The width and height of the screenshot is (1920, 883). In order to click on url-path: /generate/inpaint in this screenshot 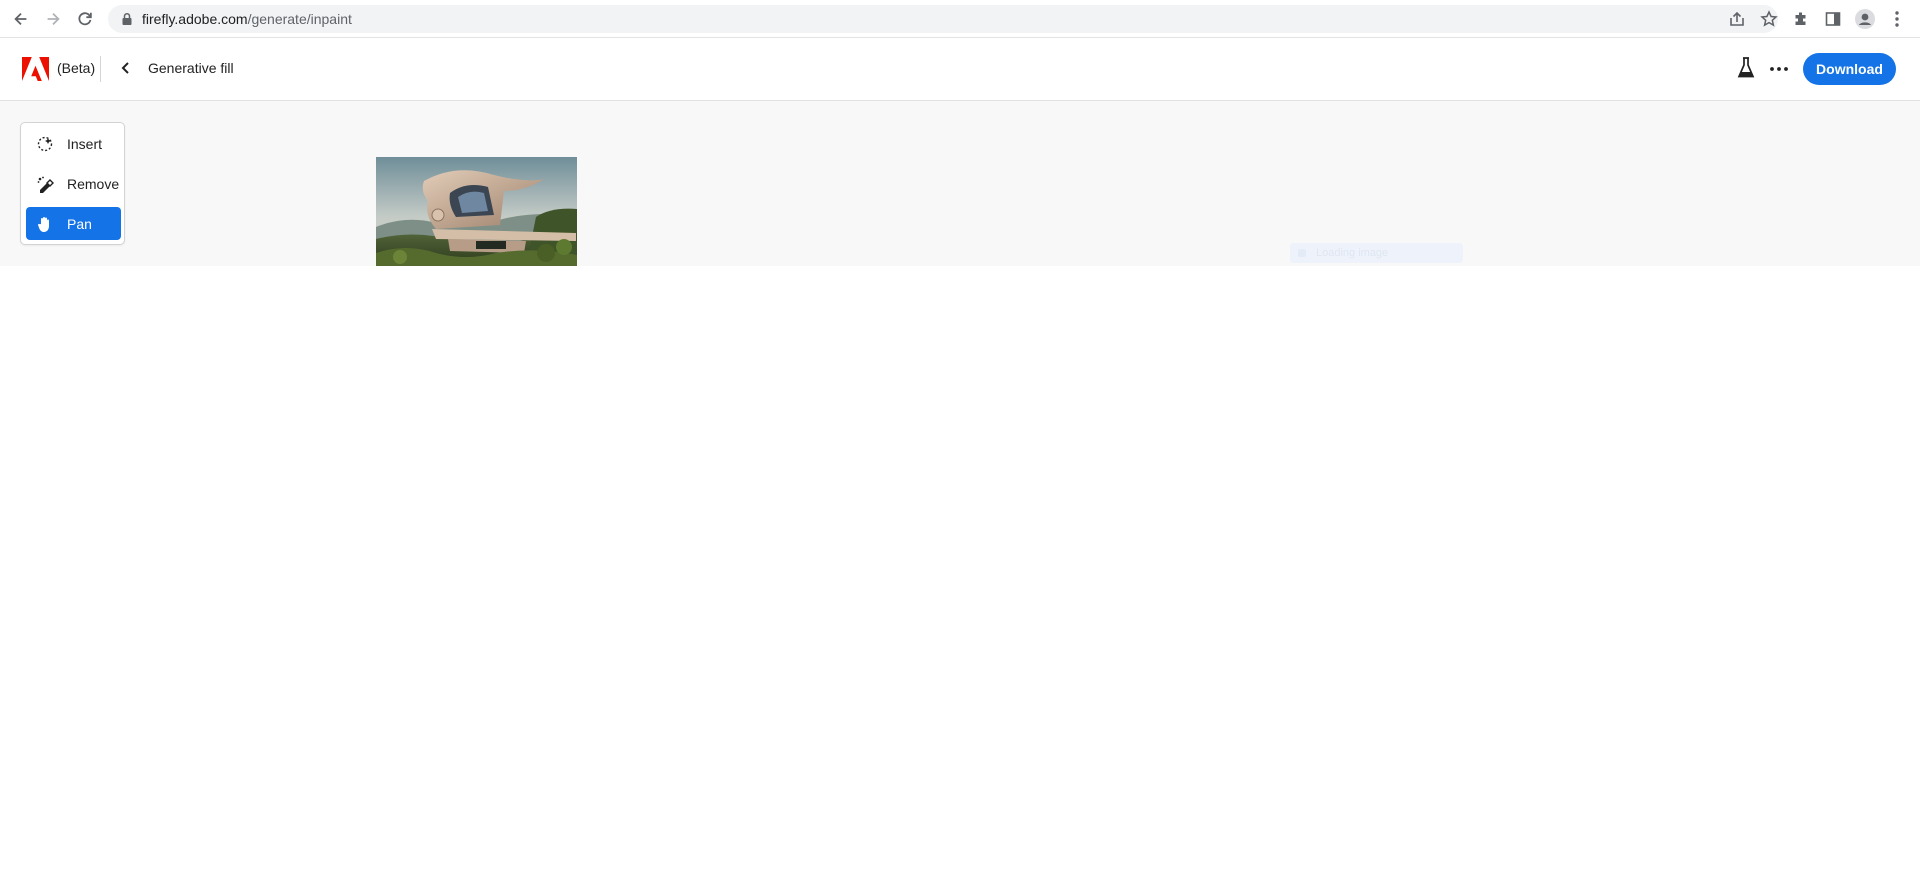, I will do `click(299, 19)`.